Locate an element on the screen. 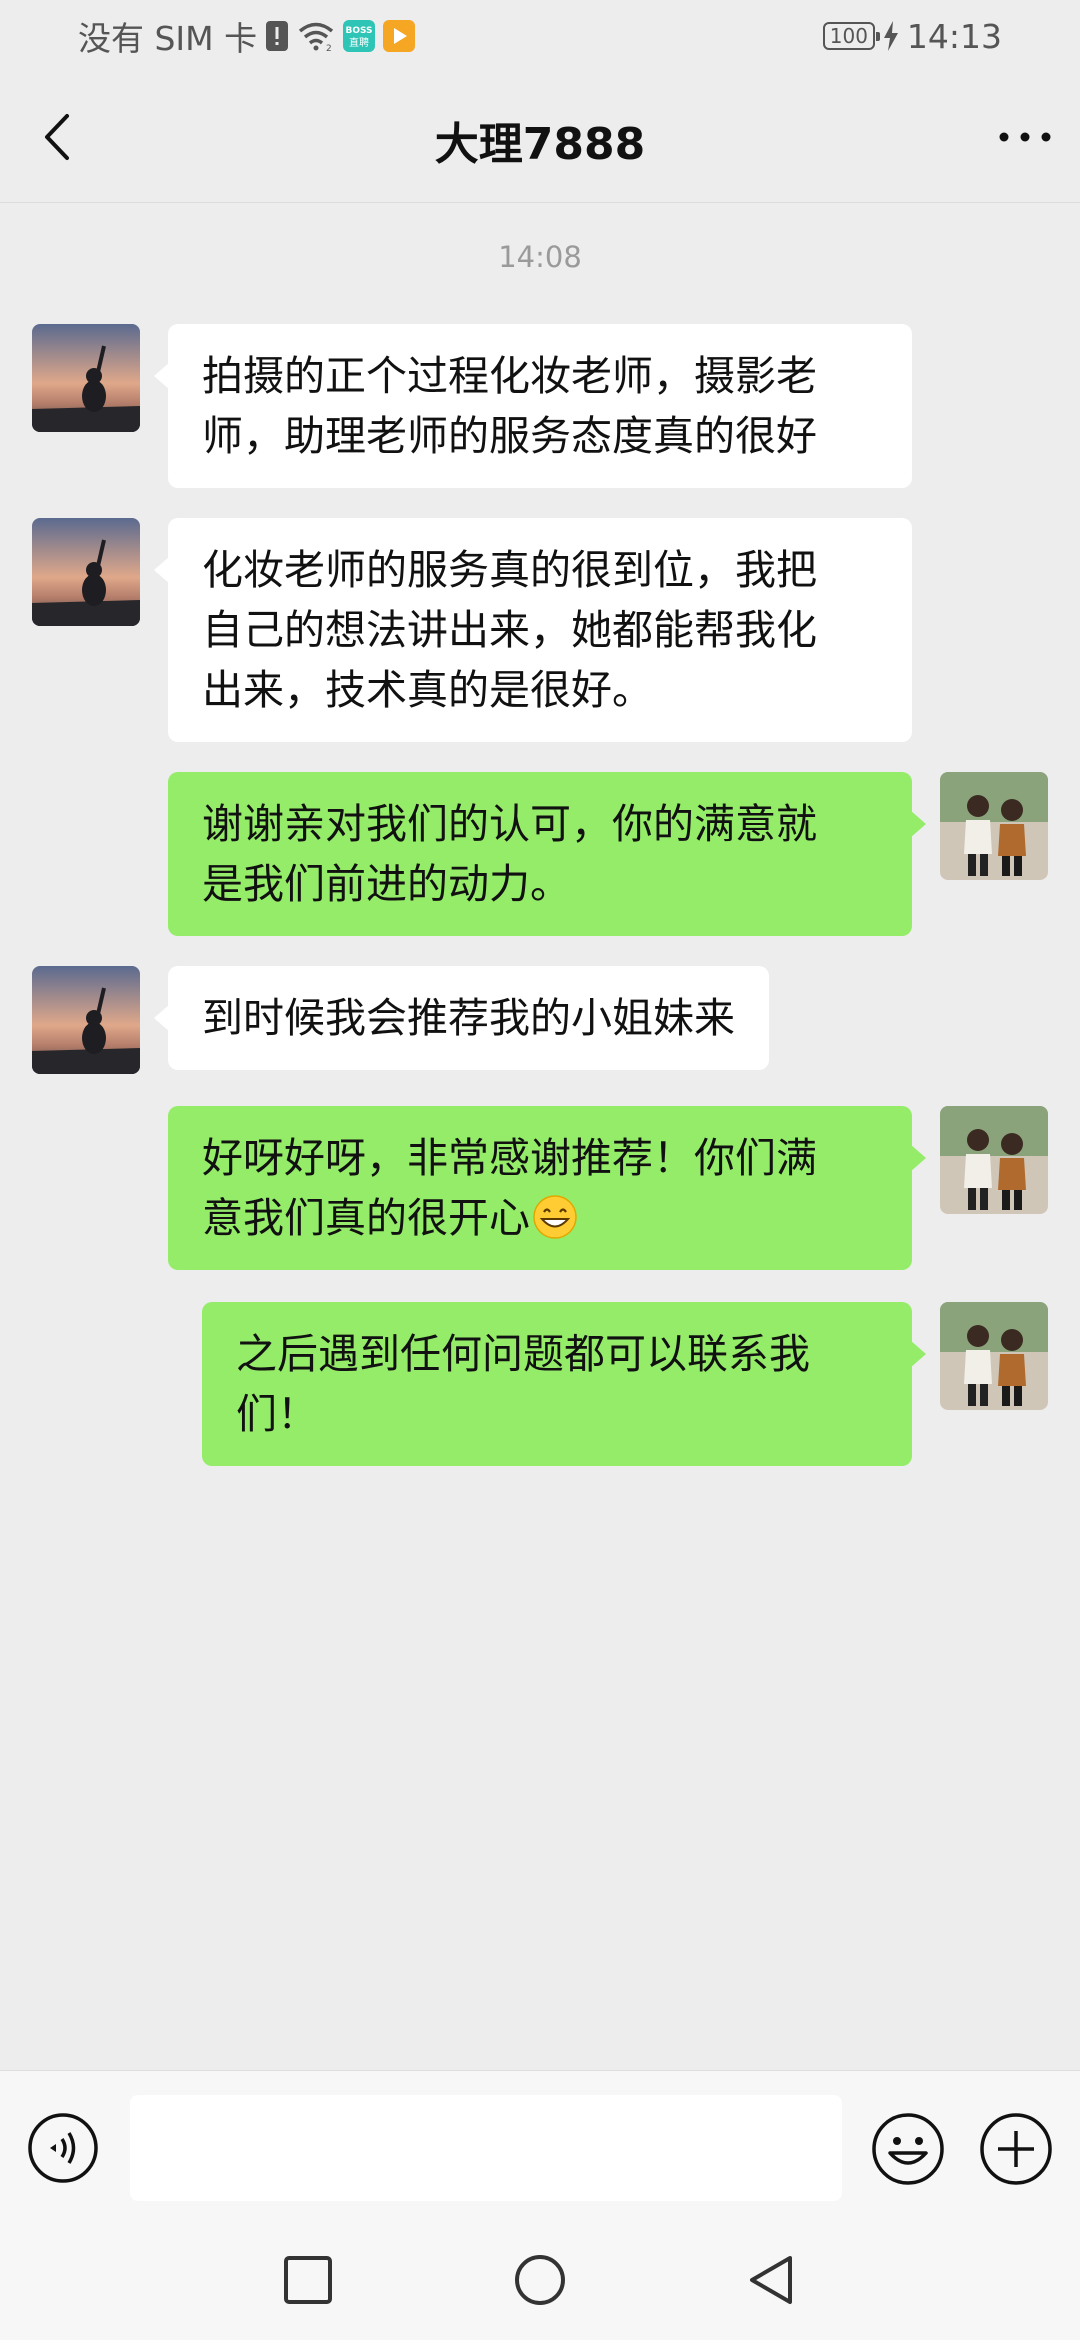 This screenshot has height=2340, width=1080. message-line-text: 意我们真的很开心 is located at coordinates (366, 1218).